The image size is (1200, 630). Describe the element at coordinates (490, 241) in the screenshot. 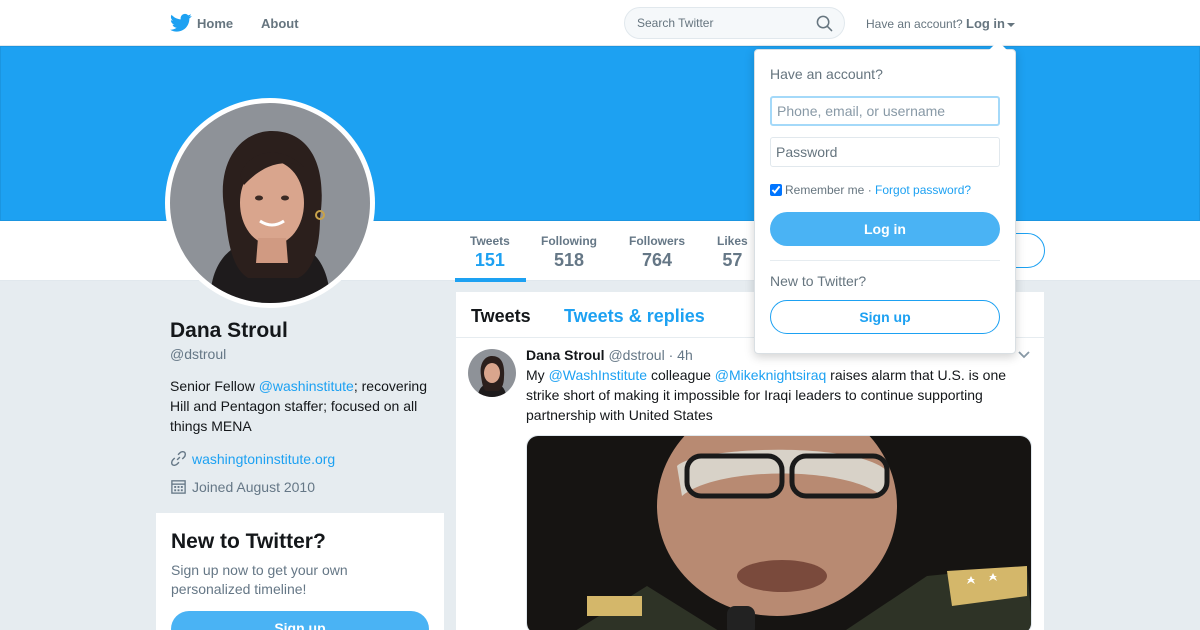

I see `stat-label: Tweets` at that location.